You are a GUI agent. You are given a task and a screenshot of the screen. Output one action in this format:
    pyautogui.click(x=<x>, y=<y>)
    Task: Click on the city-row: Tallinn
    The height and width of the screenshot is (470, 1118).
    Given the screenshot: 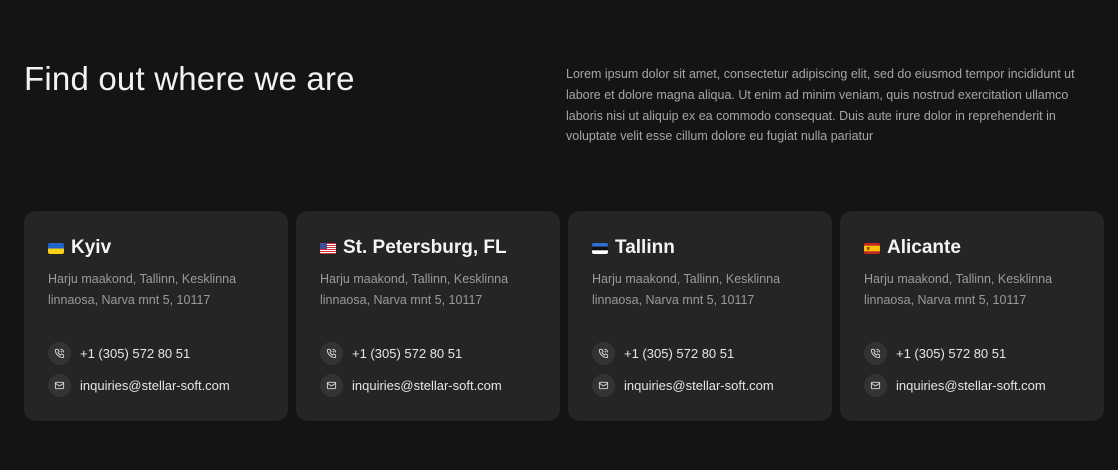 What is the action you would take?
    pyautogui.click(x=702, y=248)
    